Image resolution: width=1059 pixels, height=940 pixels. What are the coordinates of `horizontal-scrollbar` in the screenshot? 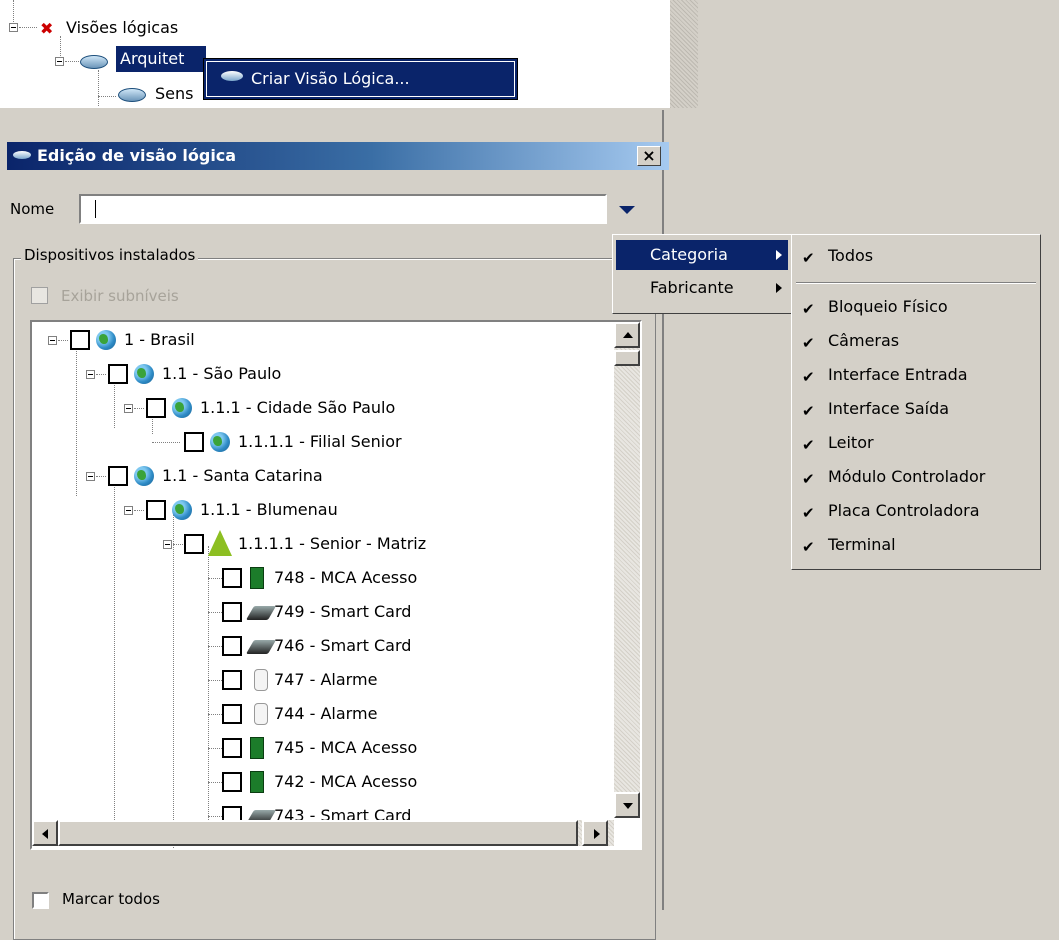 It's located at (323, 833).